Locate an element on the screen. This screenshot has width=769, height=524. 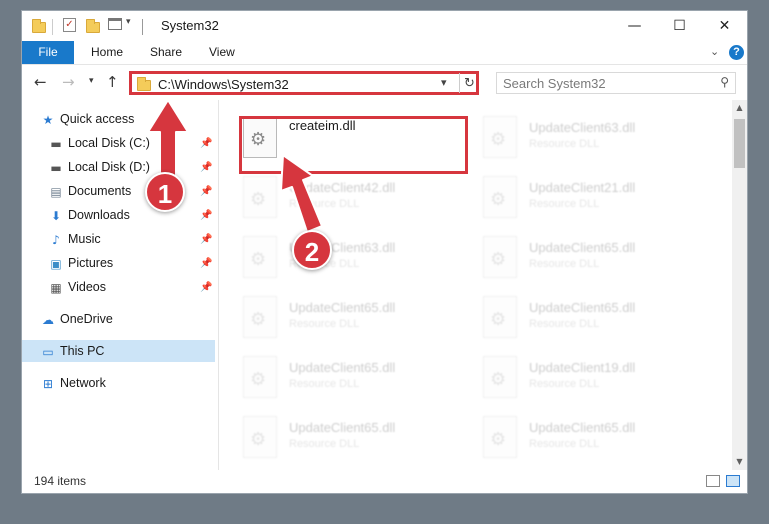
help-button: ? is located at coordinates (736, 52).